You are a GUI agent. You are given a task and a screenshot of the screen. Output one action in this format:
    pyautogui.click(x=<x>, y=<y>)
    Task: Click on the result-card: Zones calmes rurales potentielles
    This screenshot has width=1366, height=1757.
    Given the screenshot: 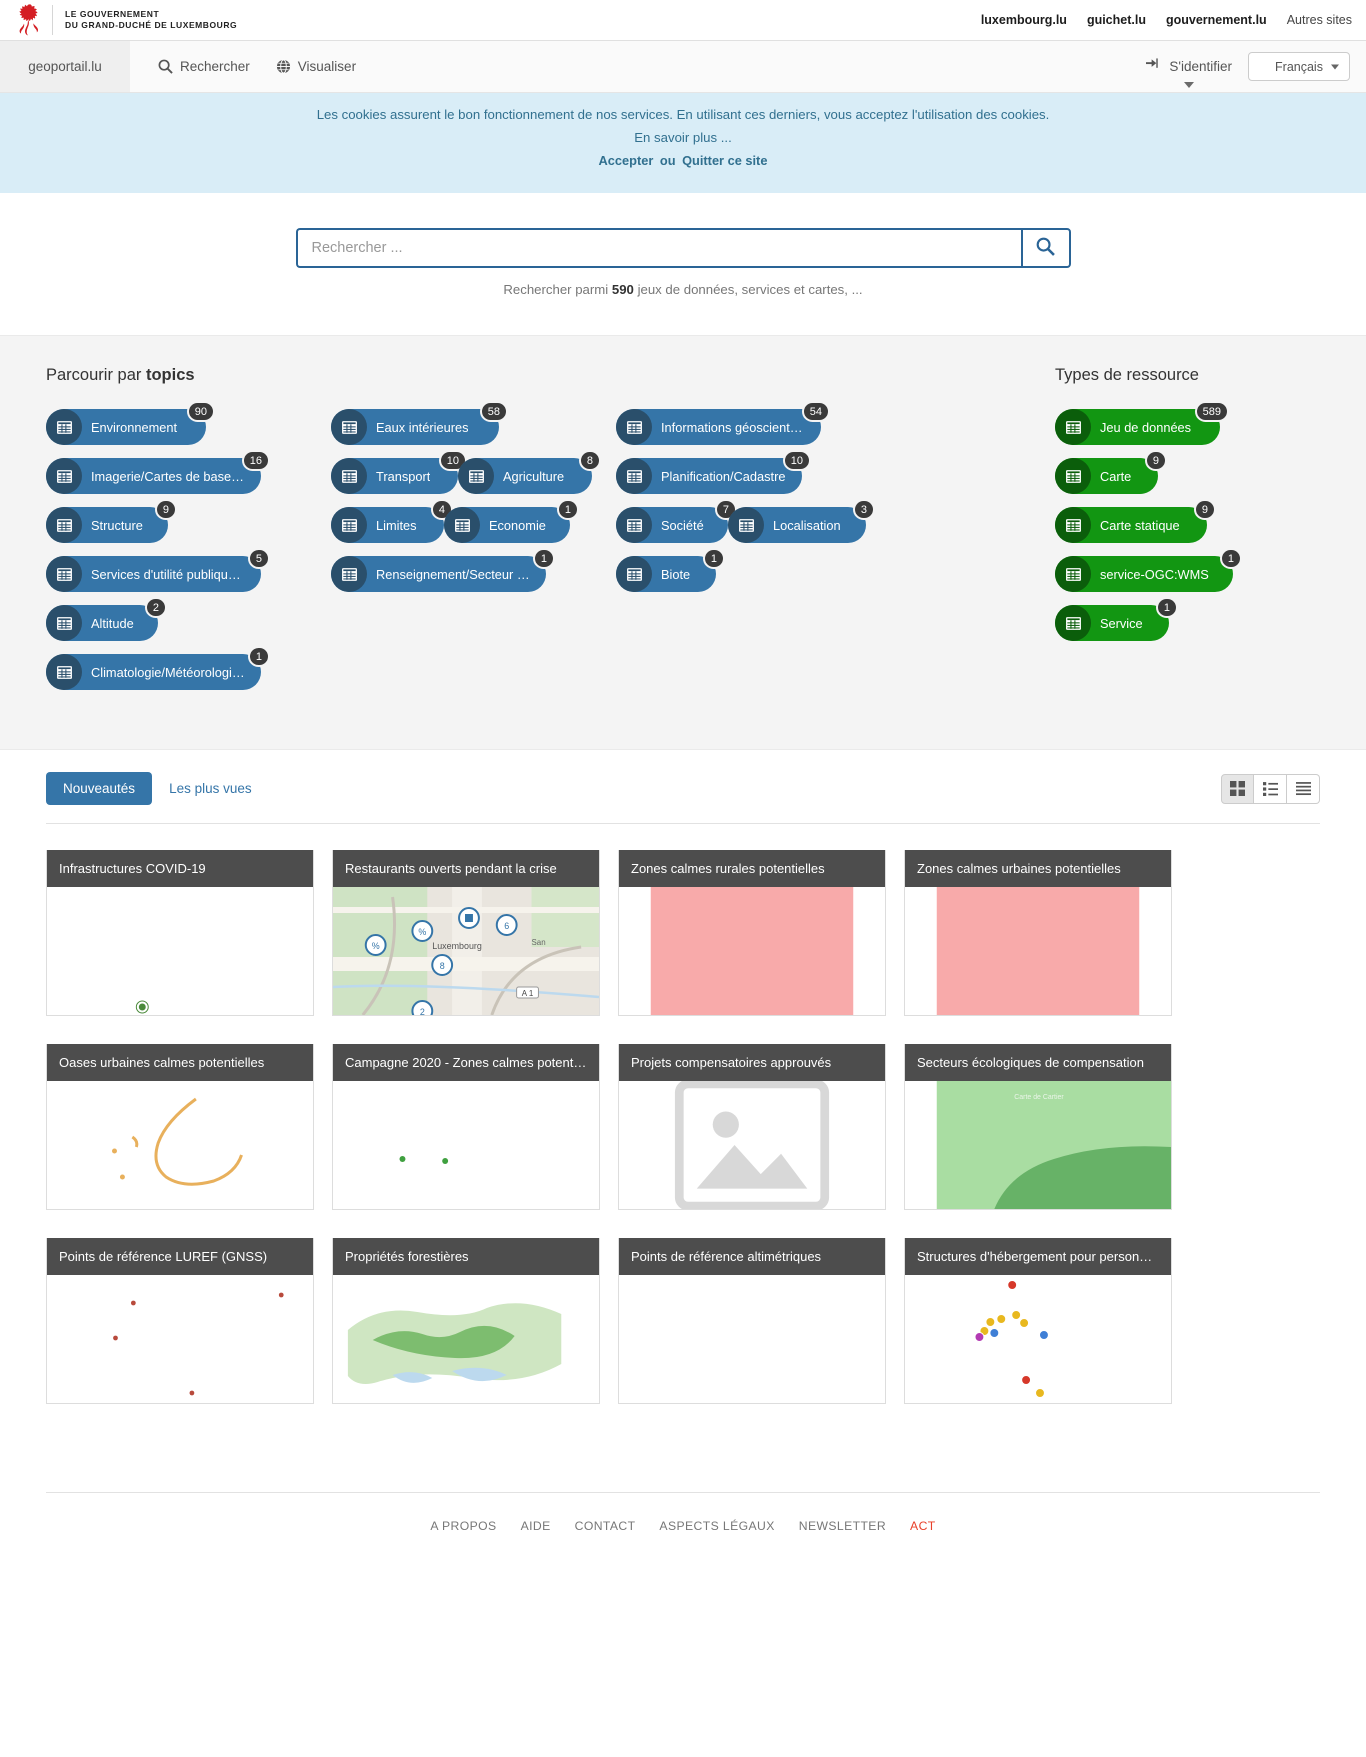 What is the action you would take?
    pyautogui.click(x=752, y=933)
    